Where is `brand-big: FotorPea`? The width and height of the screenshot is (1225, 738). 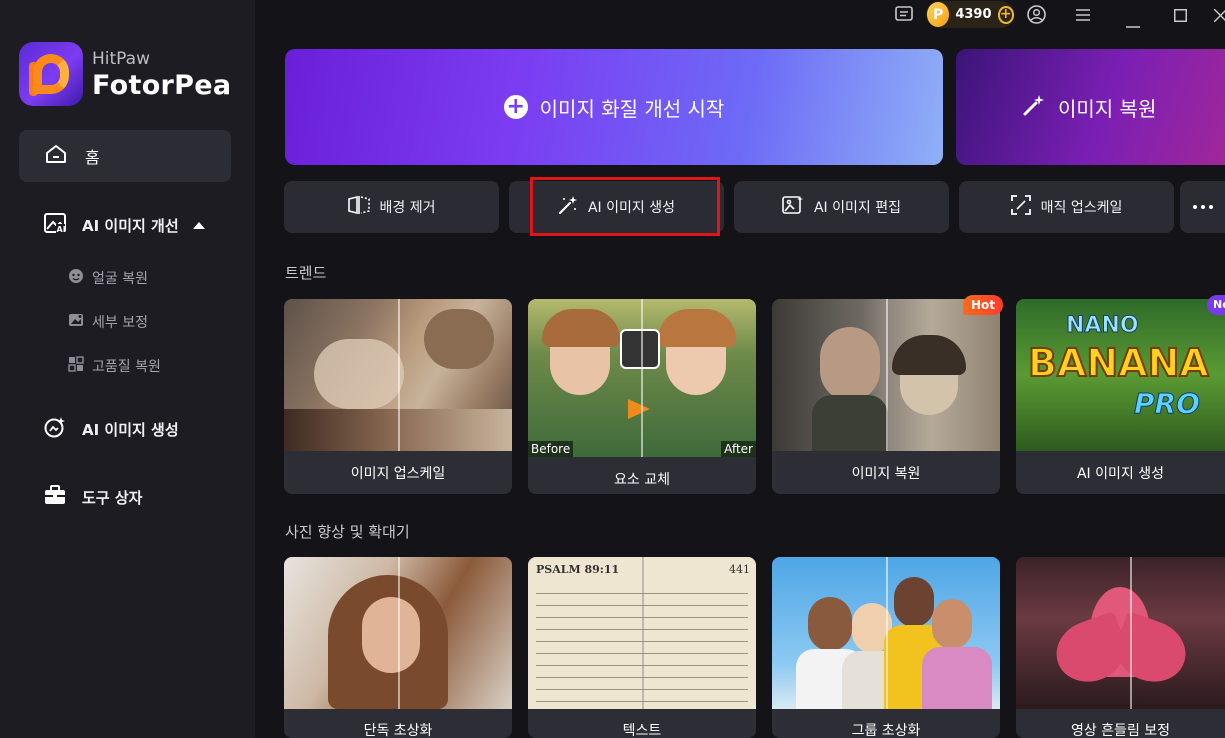 brand-big: FotorPea is located at coordinates (162, 85).